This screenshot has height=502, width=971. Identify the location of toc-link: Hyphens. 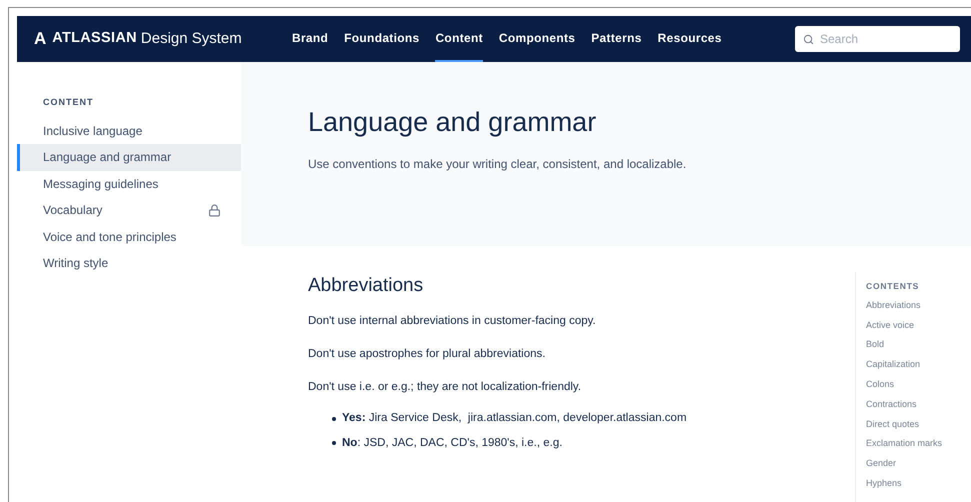
(918, 486).